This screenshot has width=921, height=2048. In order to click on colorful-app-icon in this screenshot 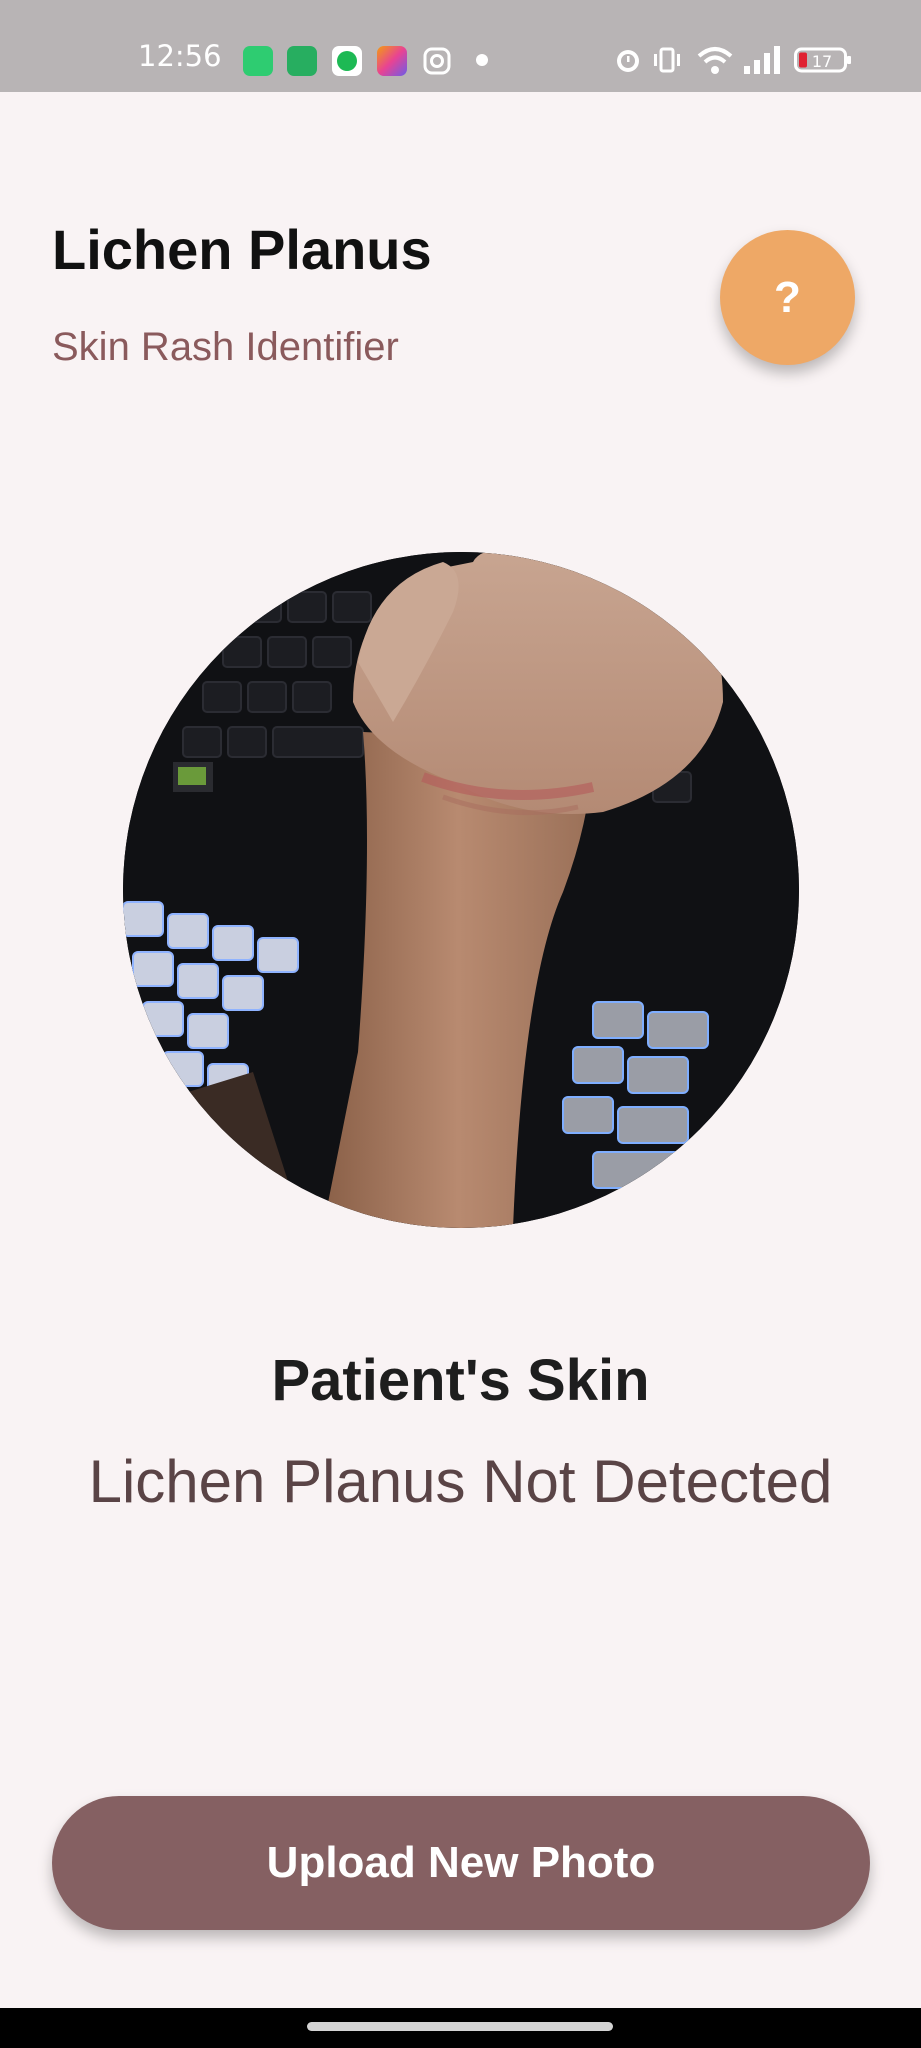, I will do `click(392, 61)`.